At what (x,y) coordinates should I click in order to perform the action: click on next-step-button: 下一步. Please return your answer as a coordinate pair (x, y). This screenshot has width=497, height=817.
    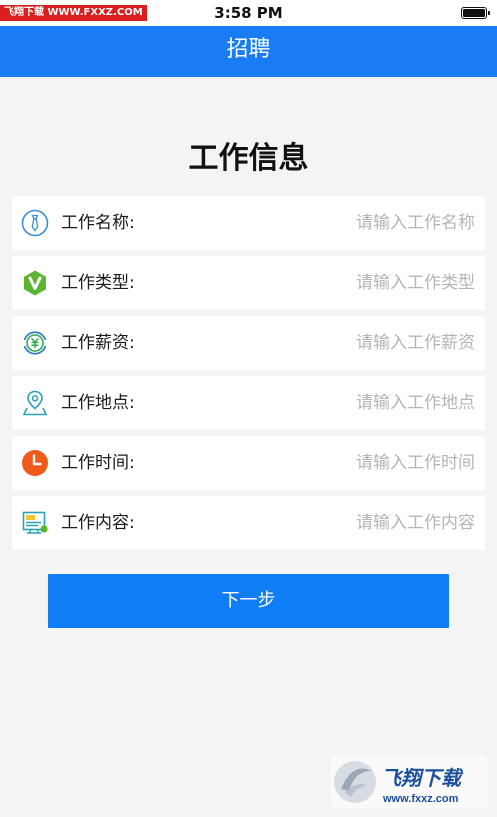
    Looking at the image, I should click on (248, 601).